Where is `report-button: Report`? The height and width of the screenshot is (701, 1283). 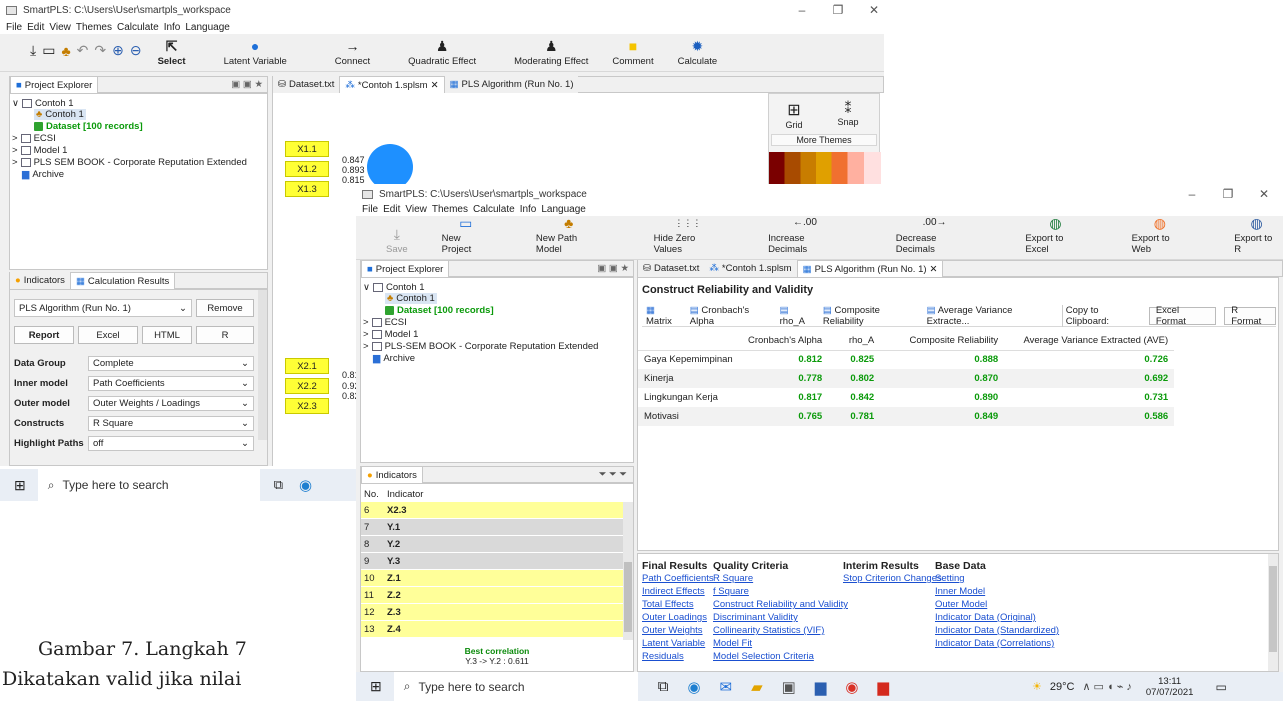
report-button: Report is located at coordinates (44, 335).